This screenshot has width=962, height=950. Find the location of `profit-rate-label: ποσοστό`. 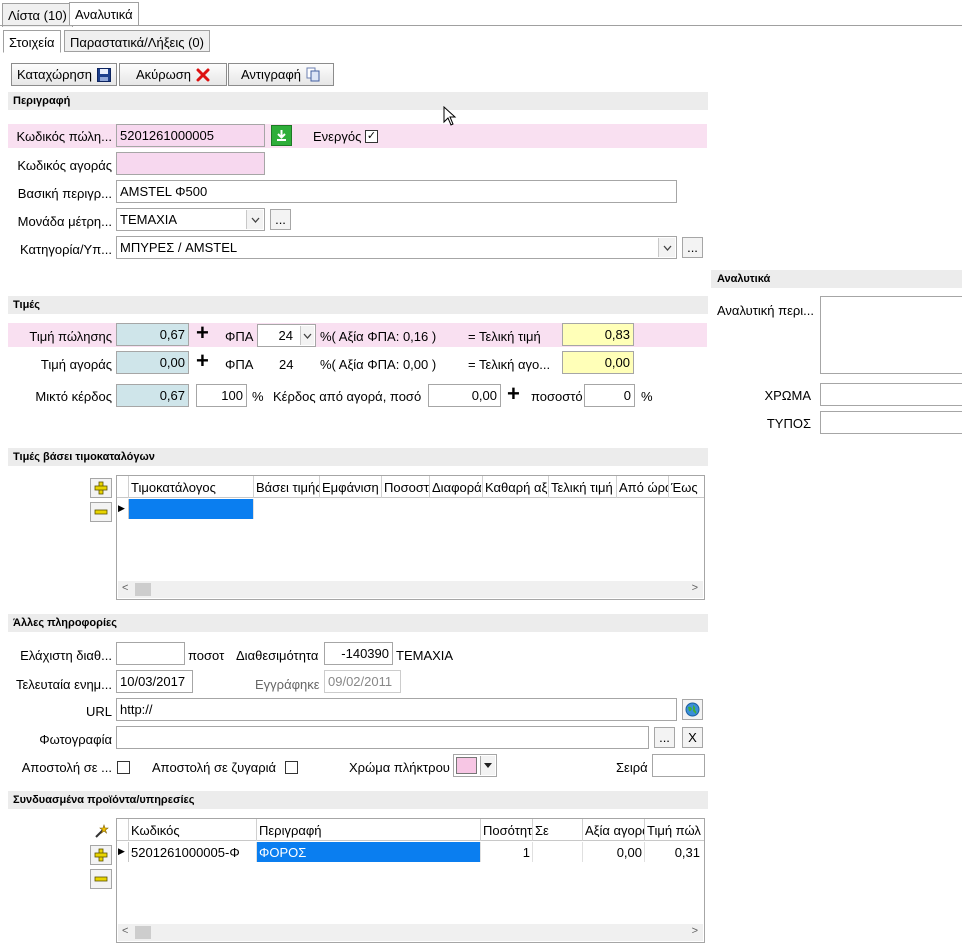

profit-rate-label: ποσοστό is located at coordinates (557, 396).